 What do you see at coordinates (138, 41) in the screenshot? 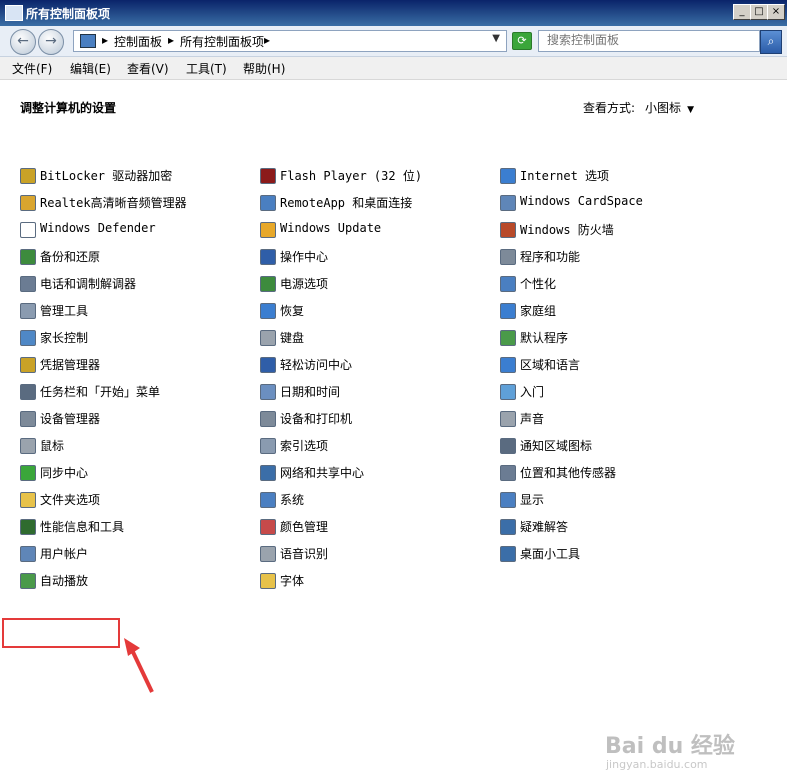
I see `breadcrumb-control-panel: 控制面板` at bounding box center [138, 41].